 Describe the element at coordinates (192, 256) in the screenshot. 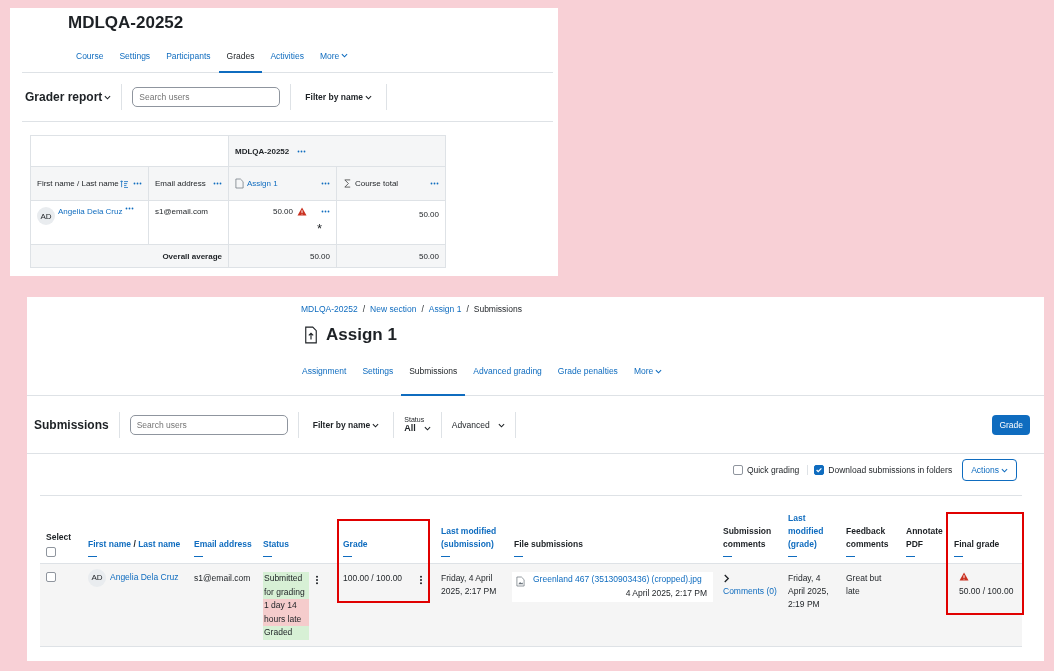

I see `row-label: Overall average` at that location.